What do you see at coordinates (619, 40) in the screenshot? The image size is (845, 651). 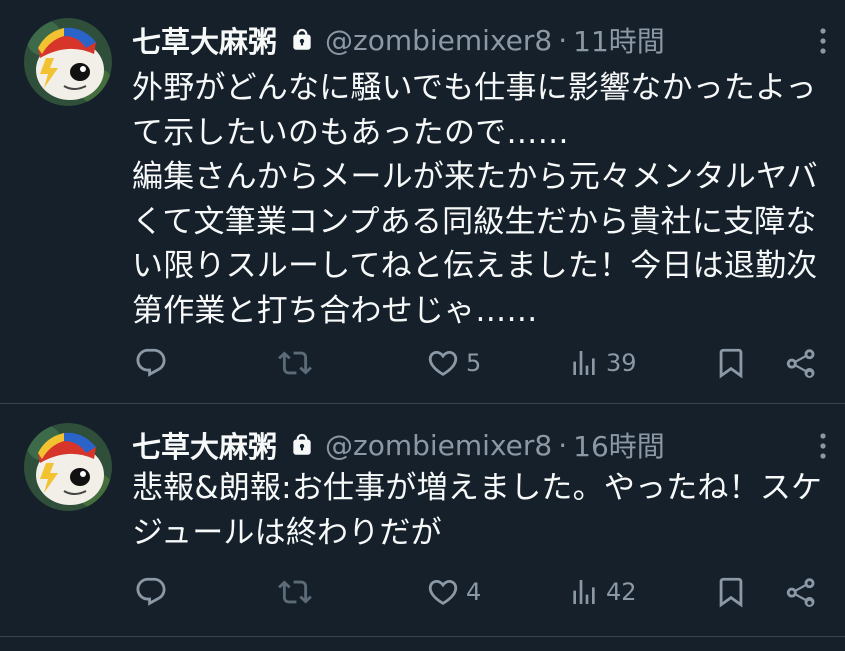 I see `timestamp: 11時間` at bounding box center [619, 40].